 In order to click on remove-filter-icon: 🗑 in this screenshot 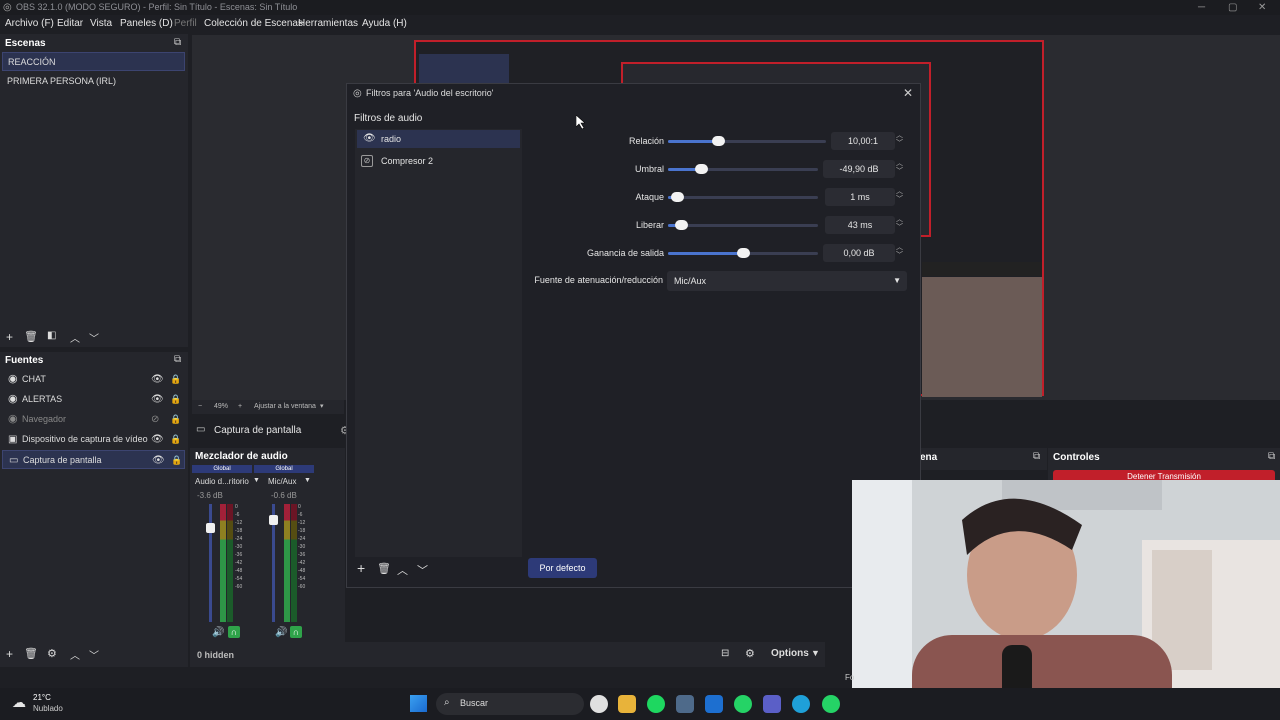, I will do `click(384, 568)`.